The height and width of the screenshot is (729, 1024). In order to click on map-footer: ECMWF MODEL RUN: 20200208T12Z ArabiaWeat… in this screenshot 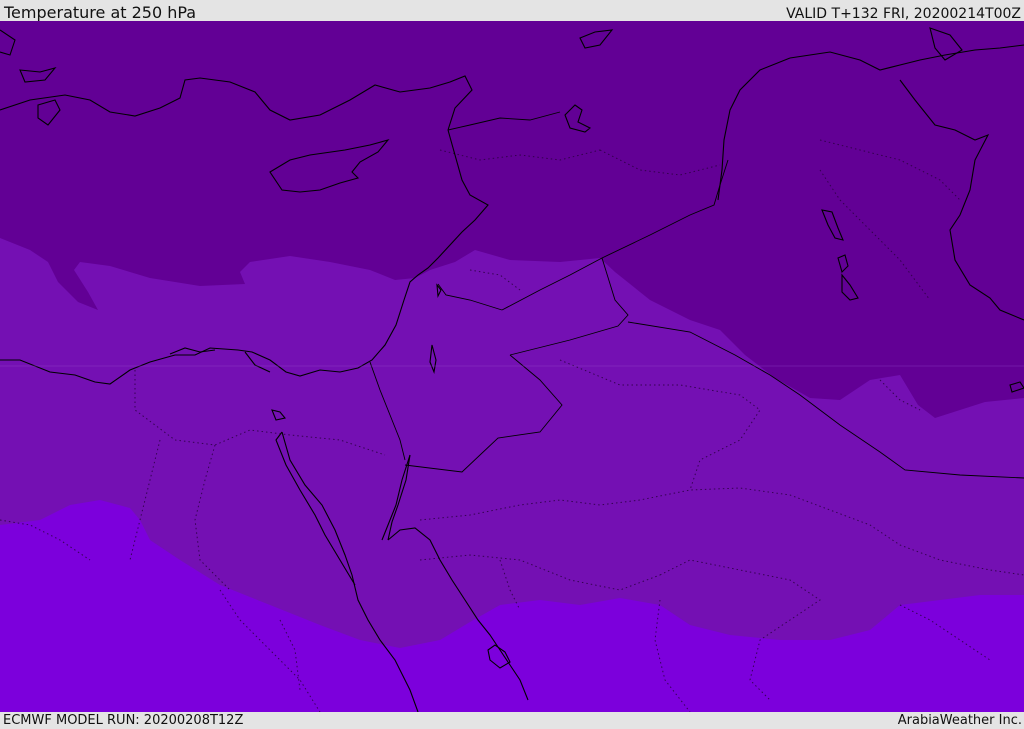, I will do `click(512, 720)`.